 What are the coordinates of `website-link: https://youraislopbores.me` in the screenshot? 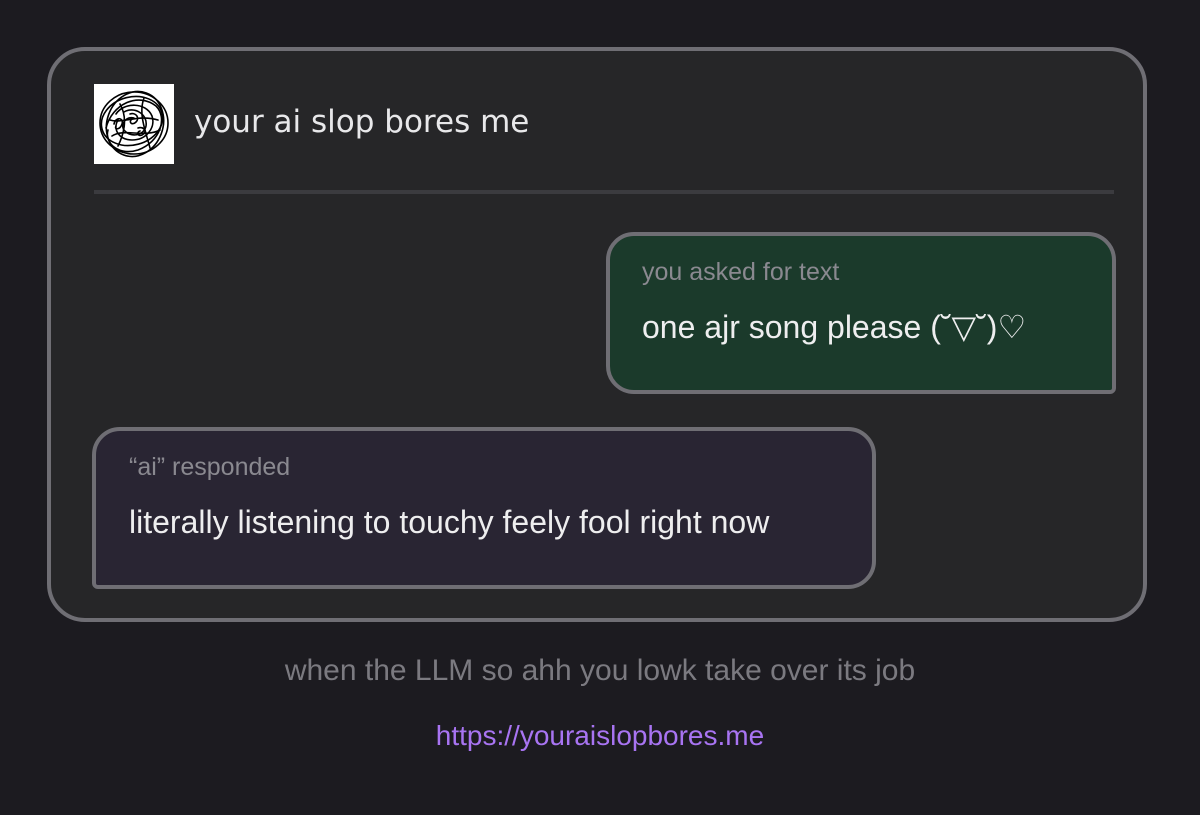 It's located at (600, 736).